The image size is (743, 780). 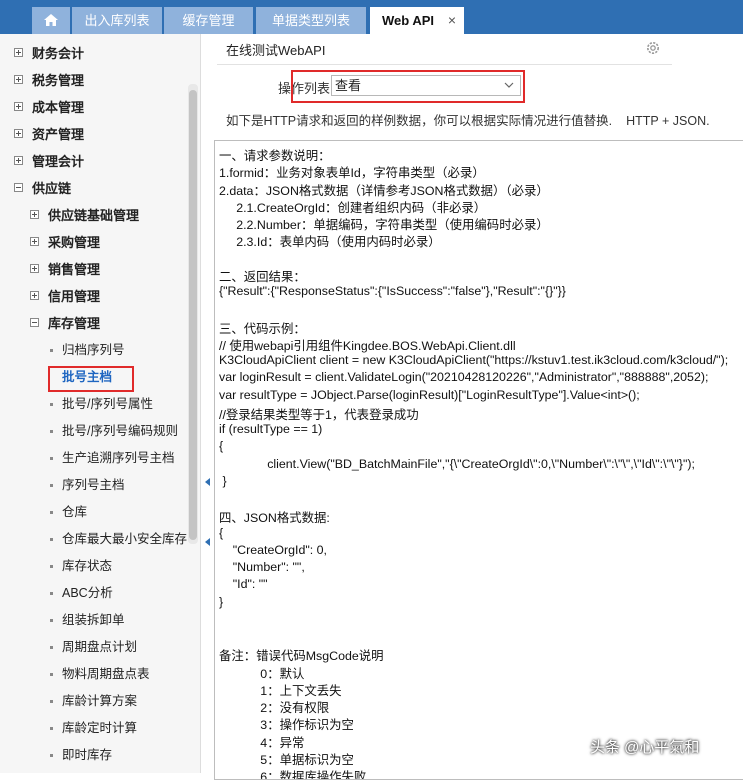 What do you see at coordinates (645, 747) in the screenshot?
I see `watermark: 头条 @心平氣和` at bounding box center [645, 747].